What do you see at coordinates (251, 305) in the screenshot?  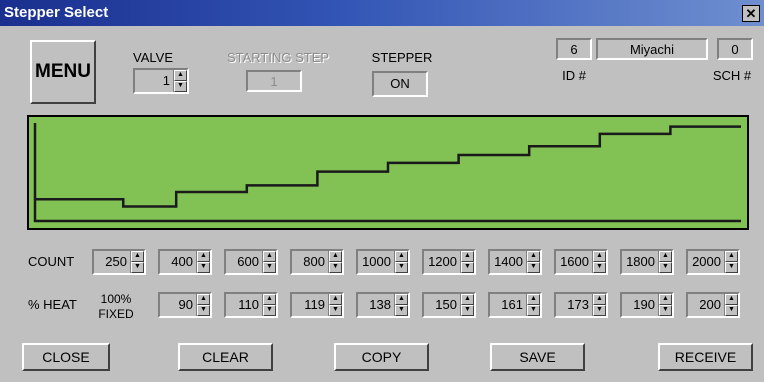 I see `heat-stepper: 110 ▲ ▼` at bounding box center [251, 305].